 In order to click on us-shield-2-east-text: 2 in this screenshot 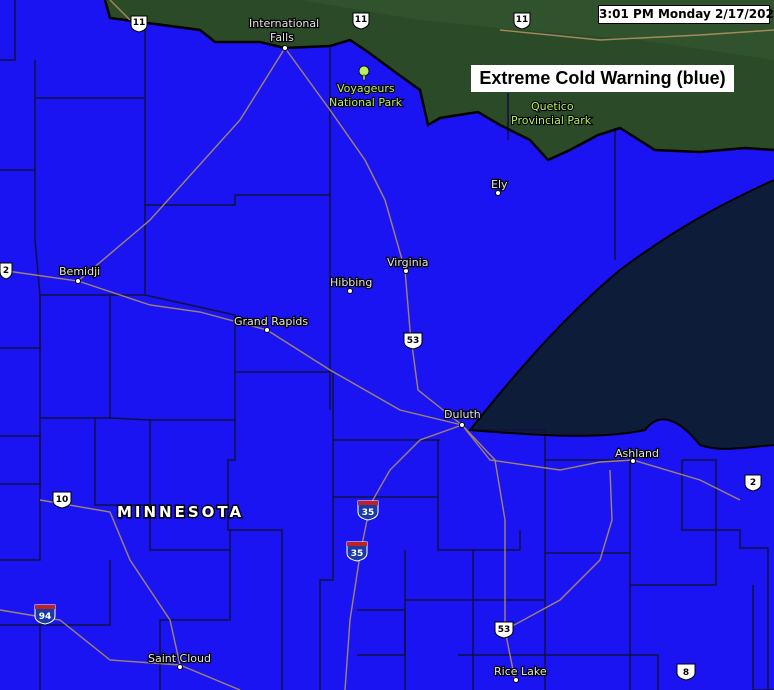, I will do `click(753, 483)`.